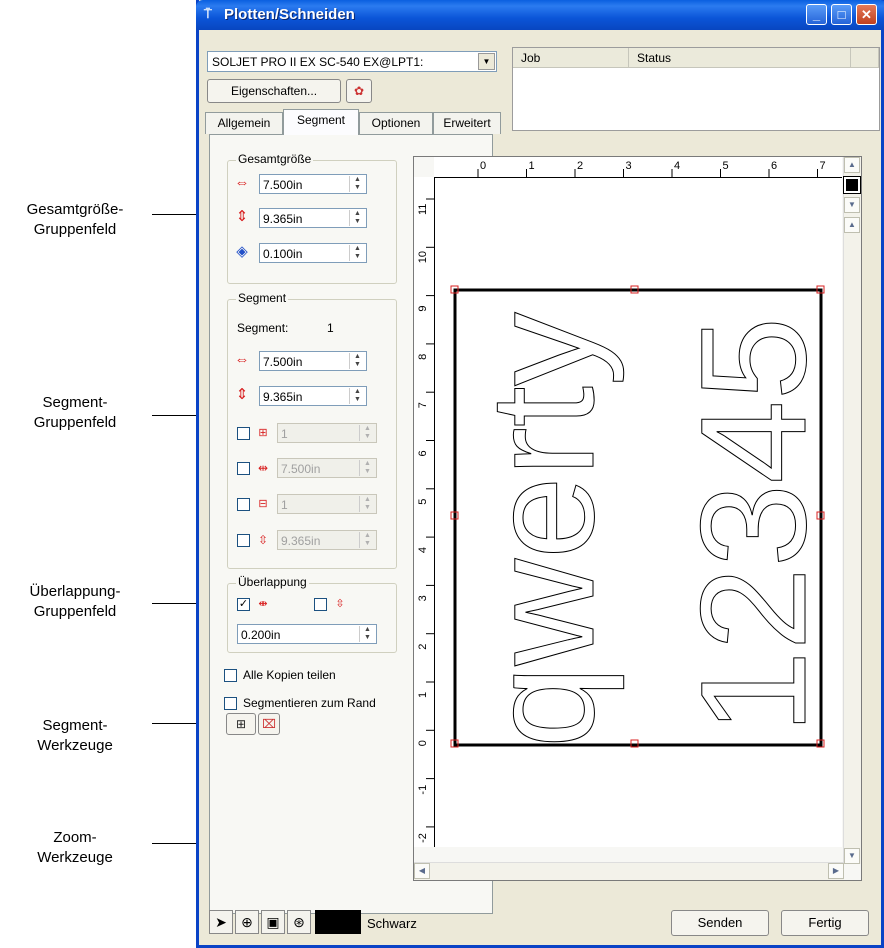  Describe the element at coordinates (852, 185) in the screenshot. I see `page-indicator-icon` at that location.